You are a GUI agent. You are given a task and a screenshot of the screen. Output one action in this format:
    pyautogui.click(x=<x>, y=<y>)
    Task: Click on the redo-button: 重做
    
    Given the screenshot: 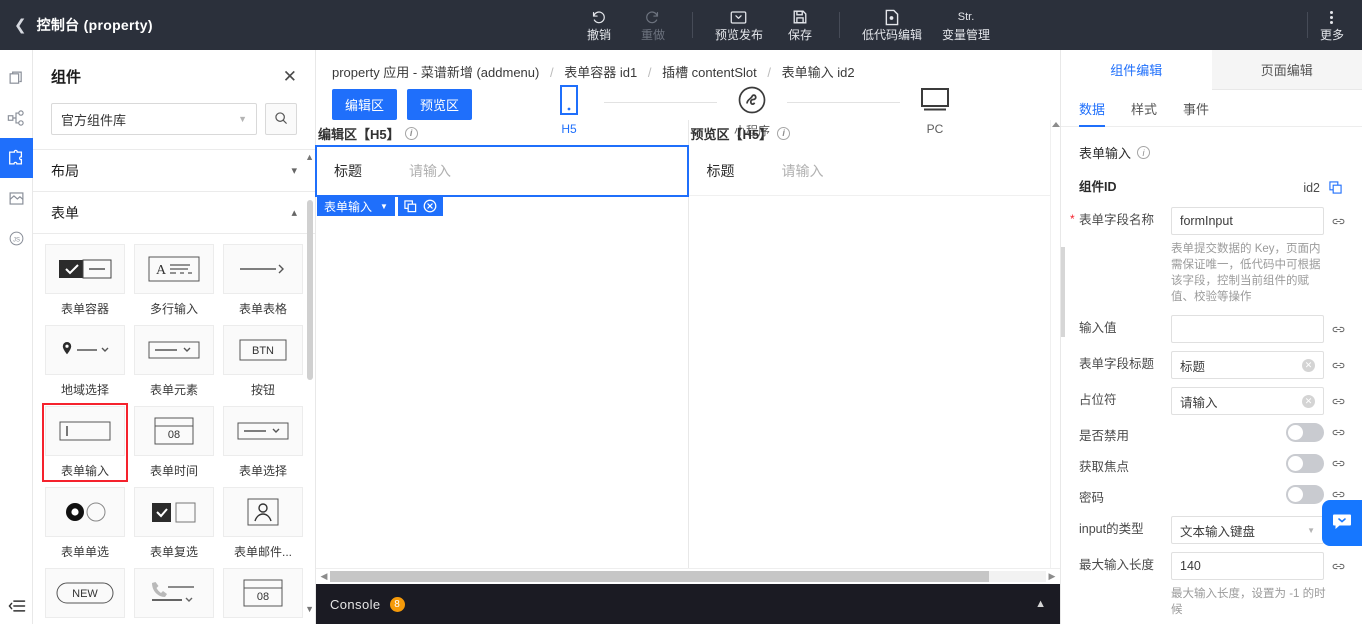 What is the action you would take?
    pyautogui.click(x=653, y=25)
    